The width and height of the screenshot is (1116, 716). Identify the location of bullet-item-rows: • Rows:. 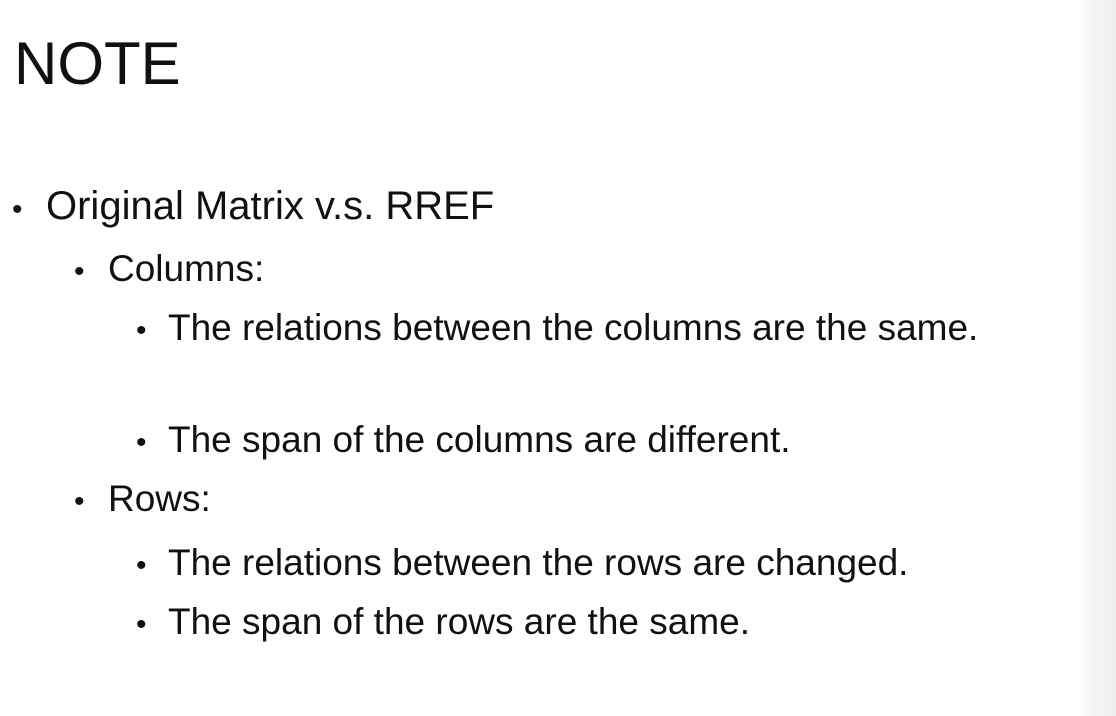
(142, 500).